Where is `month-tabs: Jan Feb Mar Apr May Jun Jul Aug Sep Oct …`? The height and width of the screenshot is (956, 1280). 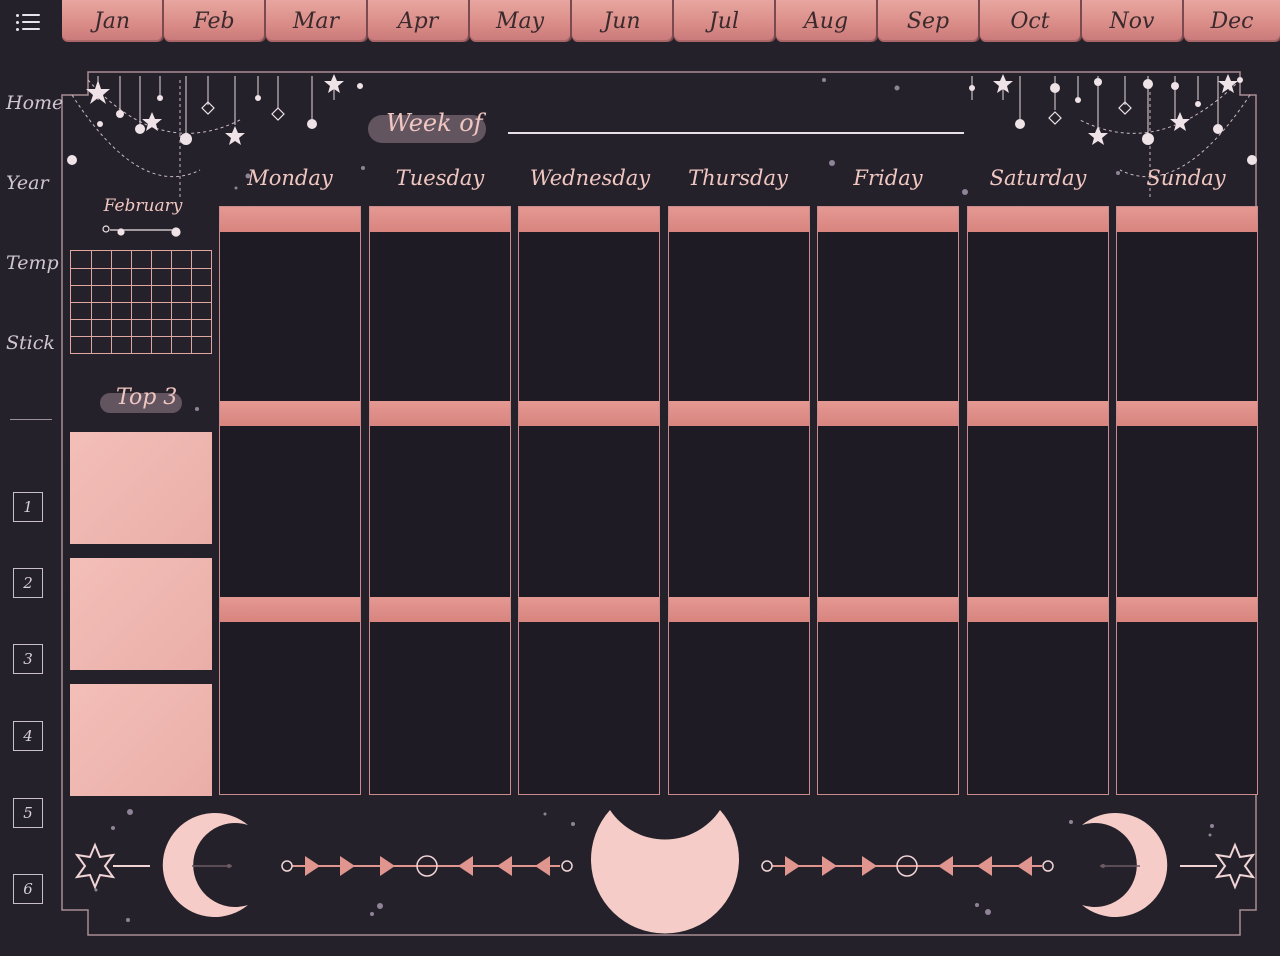 month-tabs: Jan Feb Mar Apr May Jun Jul Aug Sep Oct … is located at coordinates (671, 22).